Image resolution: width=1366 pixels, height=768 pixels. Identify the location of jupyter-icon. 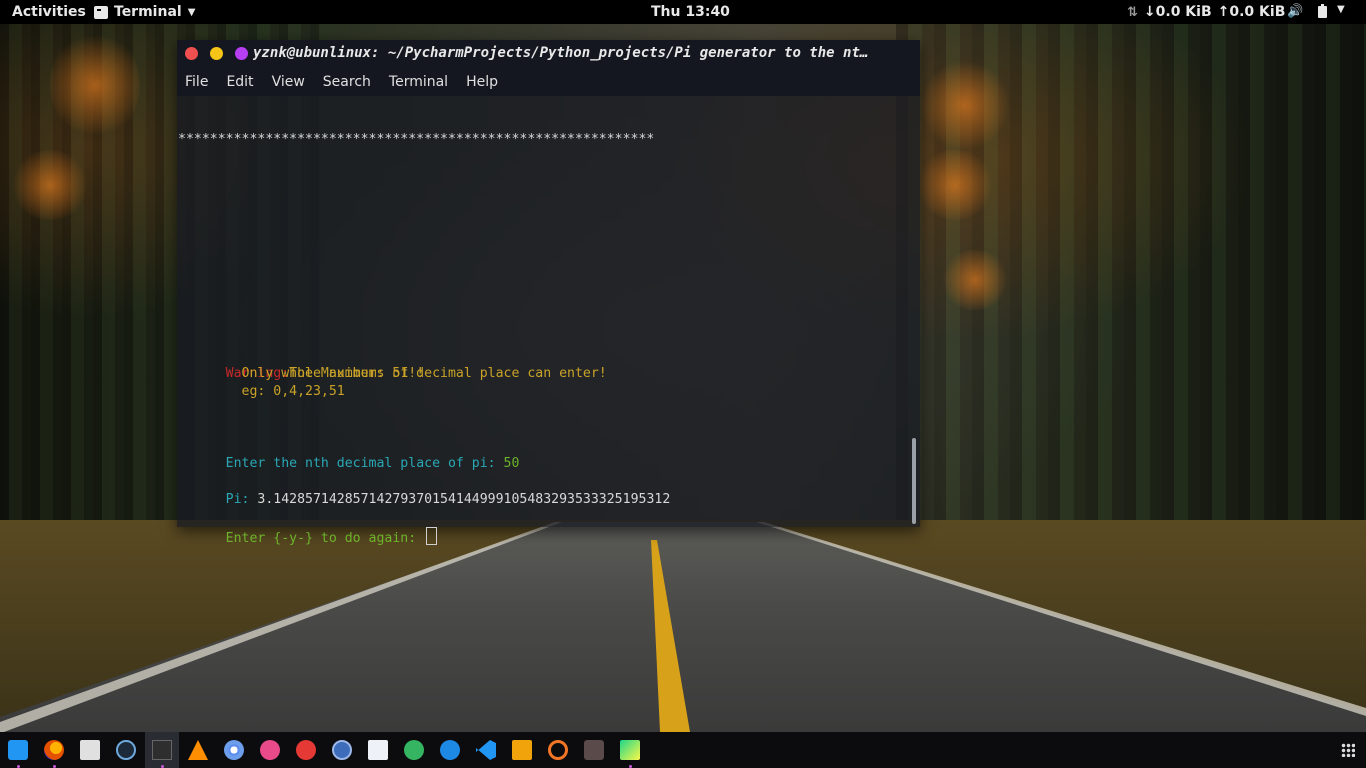
(558, 750).